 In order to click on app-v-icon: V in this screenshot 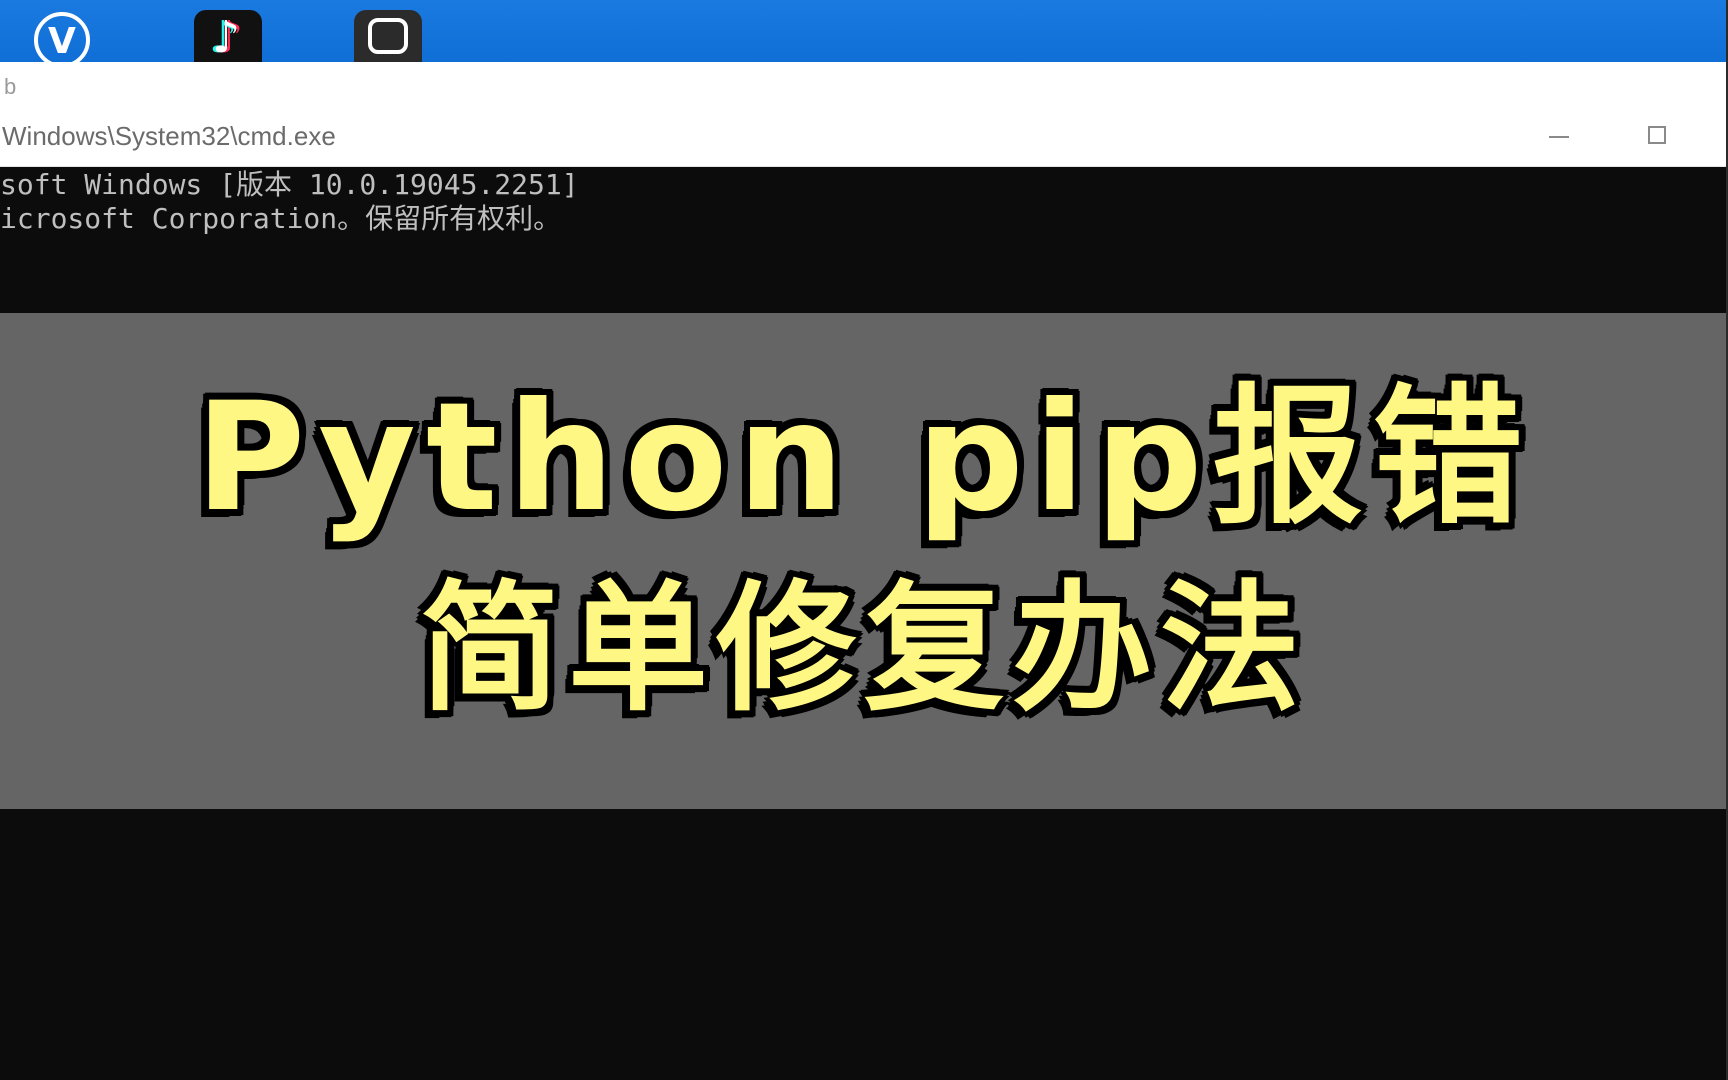, I will do `click(62, 37)`.